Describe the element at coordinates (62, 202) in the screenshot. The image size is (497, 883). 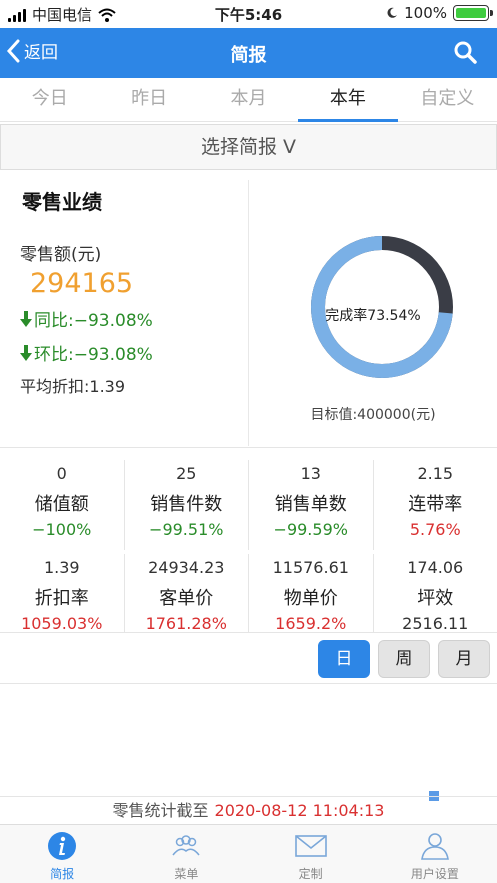
I see `sales-heading: 零售业绩` at that location.